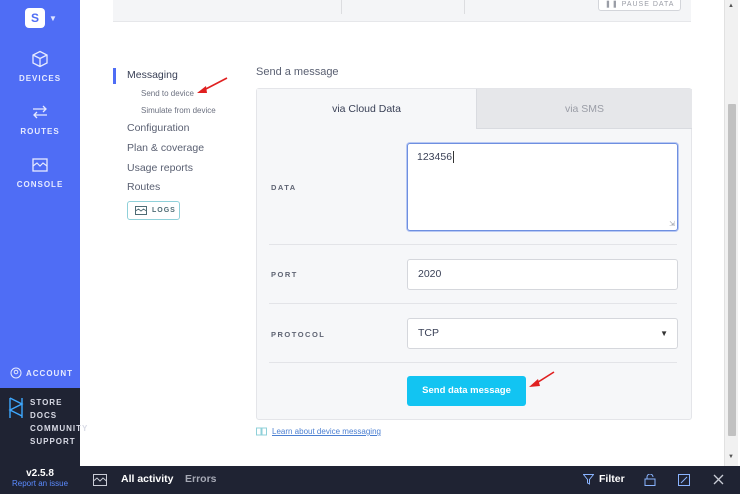  I want to click on rail-item-label: ROUTES, so click(40, 131).